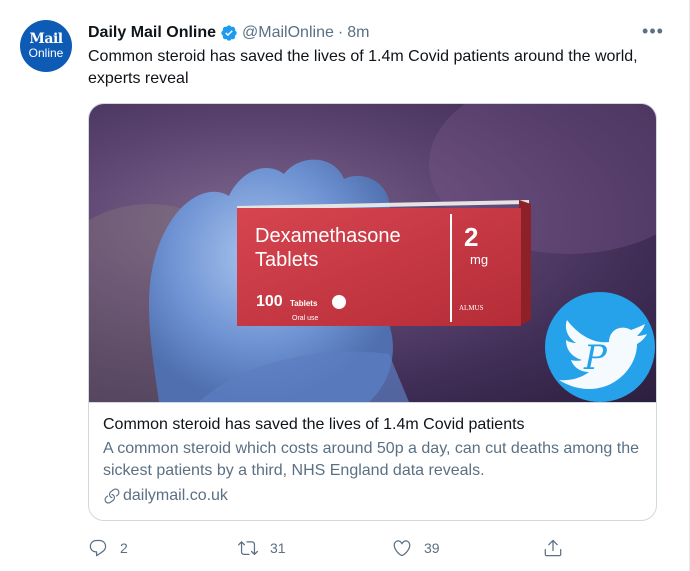 The width and height of the screenshot is (690, 571). Describe the element at coordinates (46, 39) in the screenshot. I see `avatar-line1: Mail` at that location.